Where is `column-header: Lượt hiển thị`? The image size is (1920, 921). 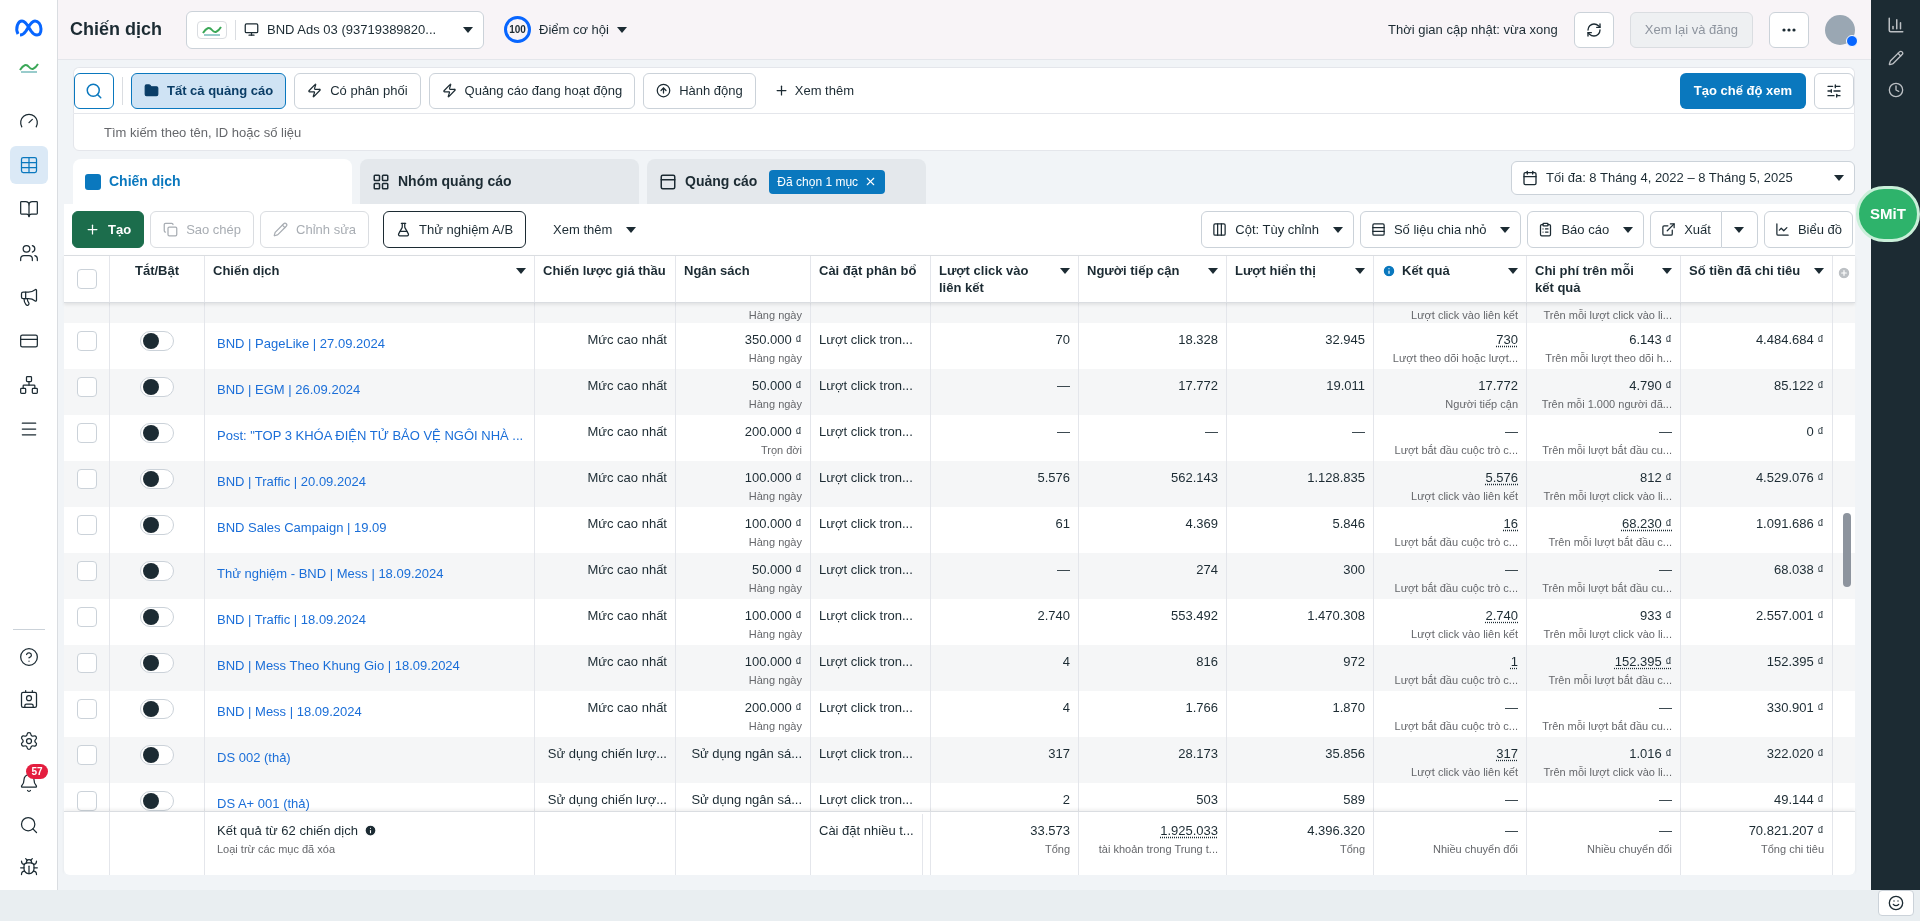 column-header: Lượt hiển thị is located at coordinates (1300, 279).